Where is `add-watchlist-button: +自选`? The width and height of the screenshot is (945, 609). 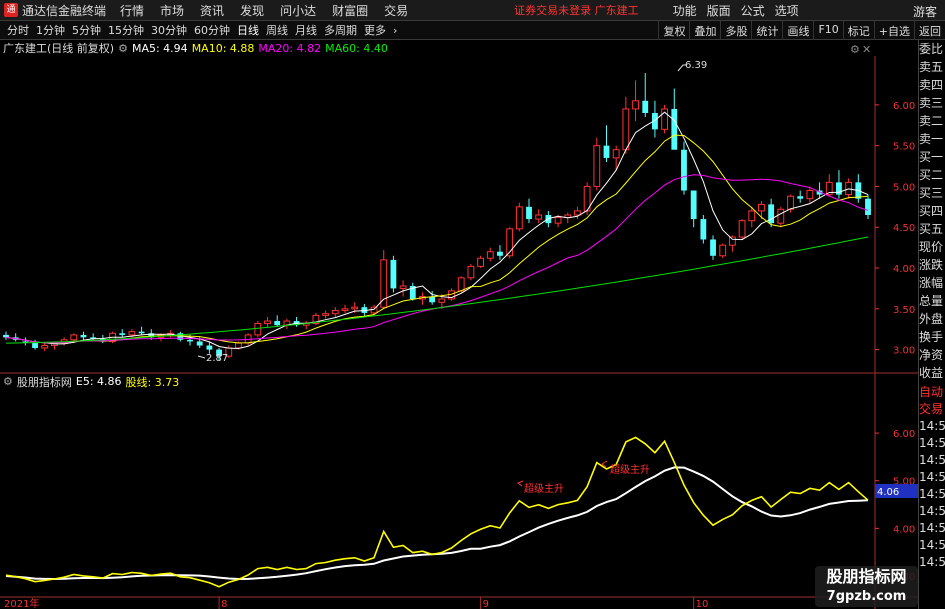 add-watchlist-button: +自选 is located at coordinates (893, 30).